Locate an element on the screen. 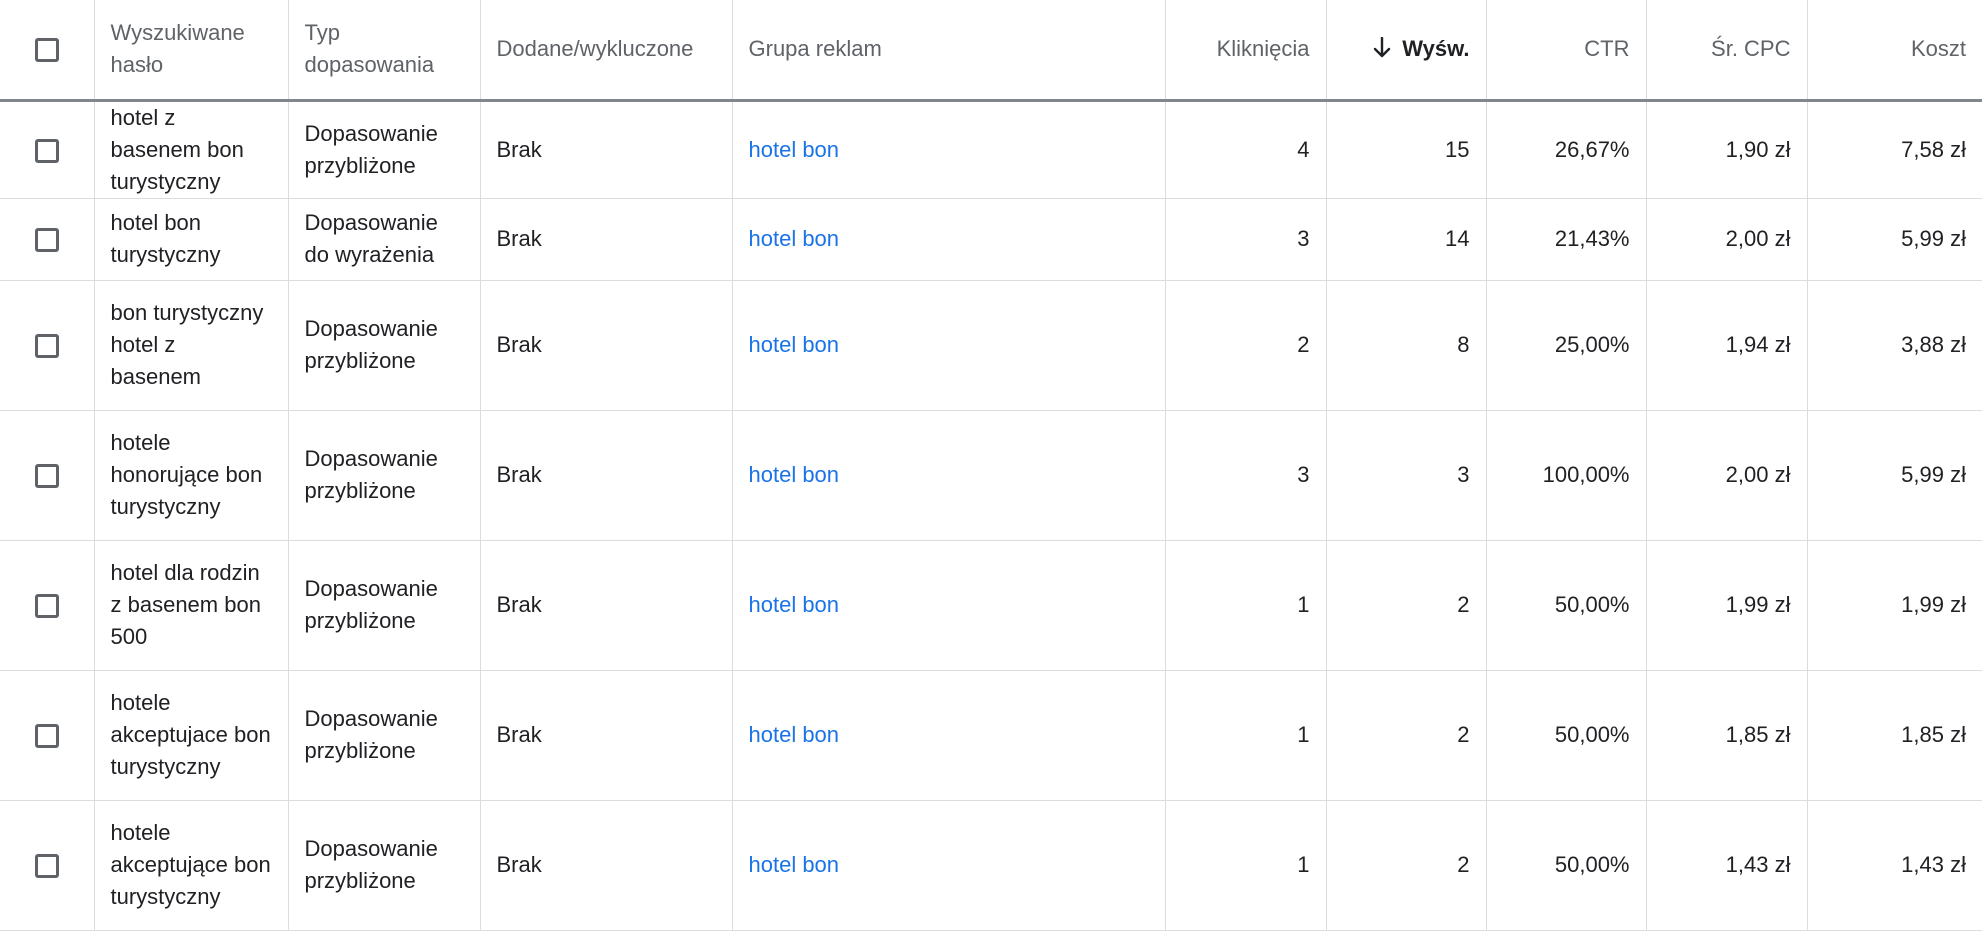 The width and height of the screenshot is (1982, 932). column-header-keyword: Wyszukiwane hasło is located at coordinates (191, 51).